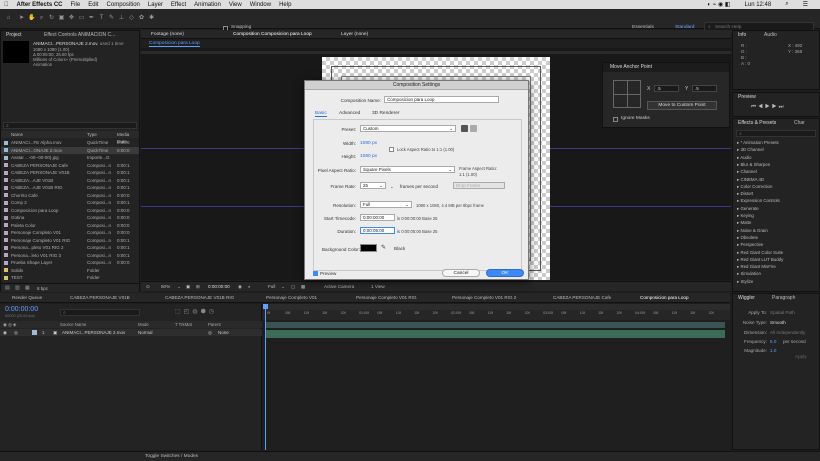 This screenshot has height=461, width=820. Describe the element at coordinates (71, 18) in the screenshot. I see `pan-behind-tool-icon: ✥` at that location.